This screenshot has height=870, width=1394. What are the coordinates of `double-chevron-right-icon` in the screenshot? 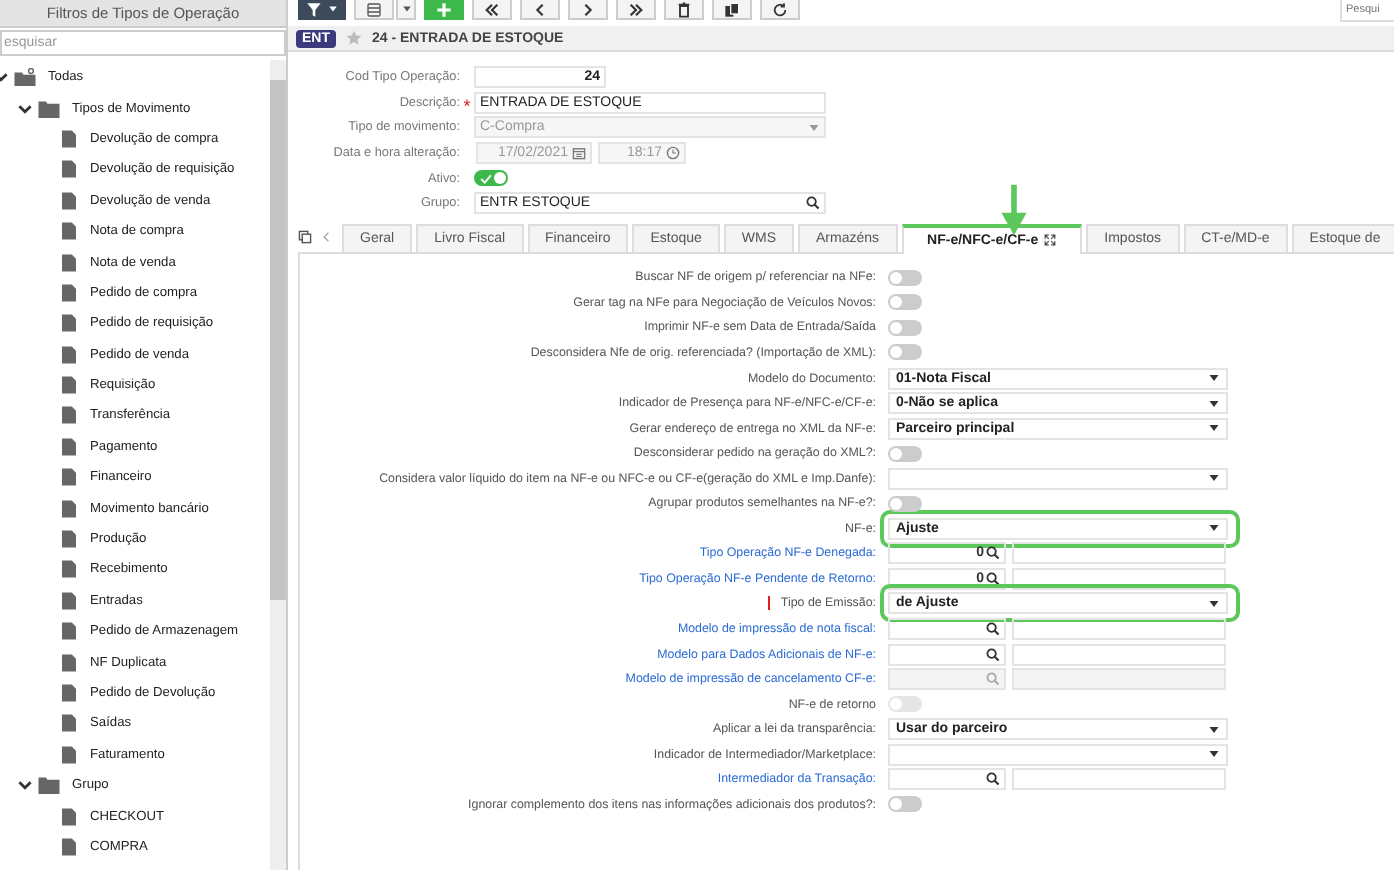 It's located at (636, 9).